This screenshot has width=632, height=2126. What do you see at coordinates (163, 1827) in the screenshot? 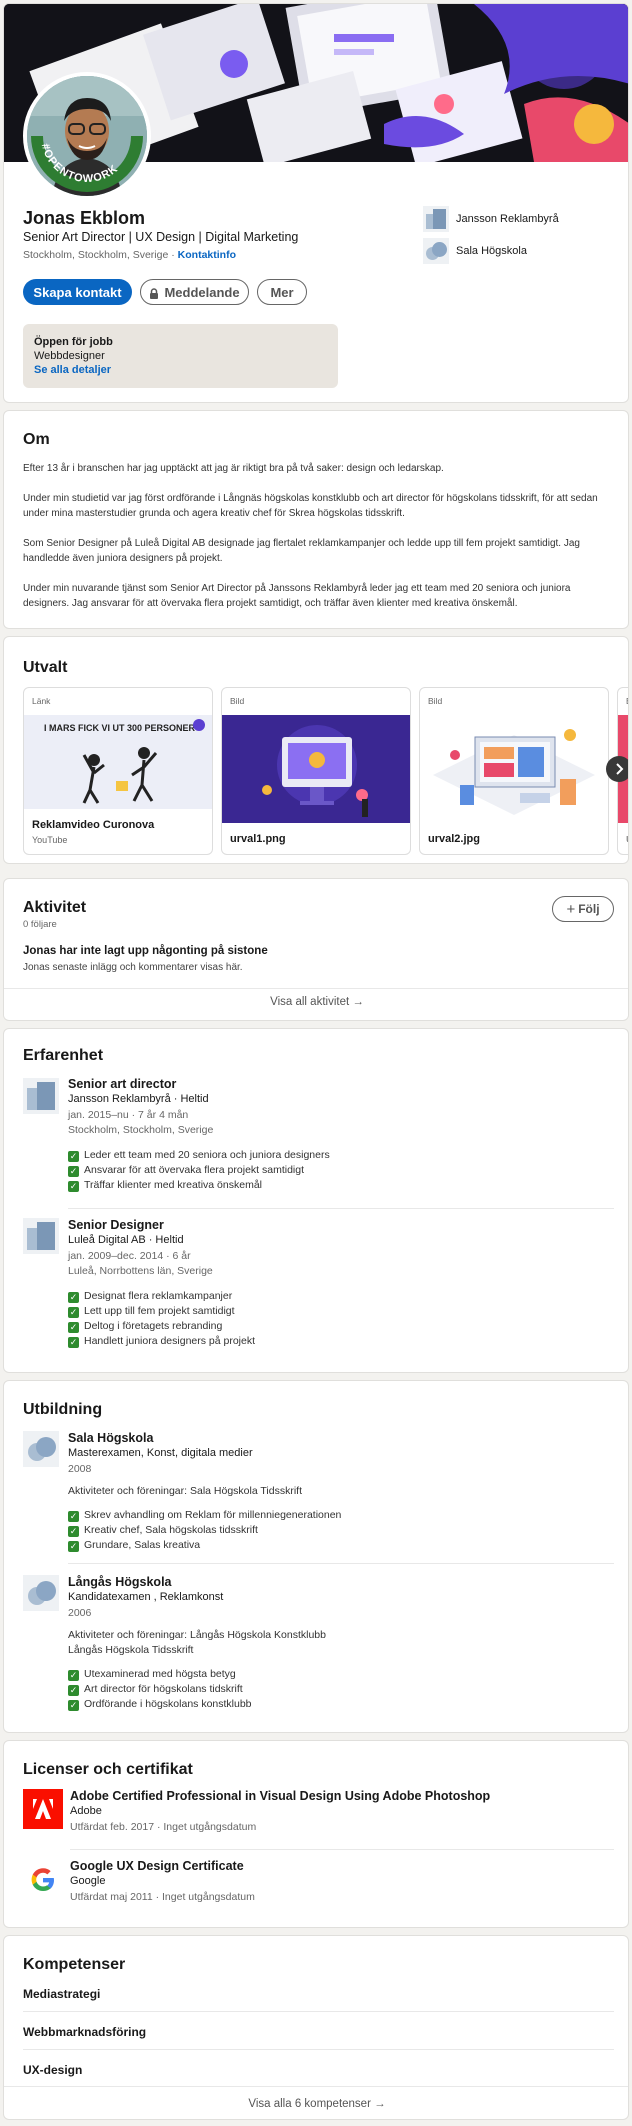
I see `certificate-date: Utfärdat feb. 2017 · Inget utgångsdatum` at bounding box center [163, 1827].